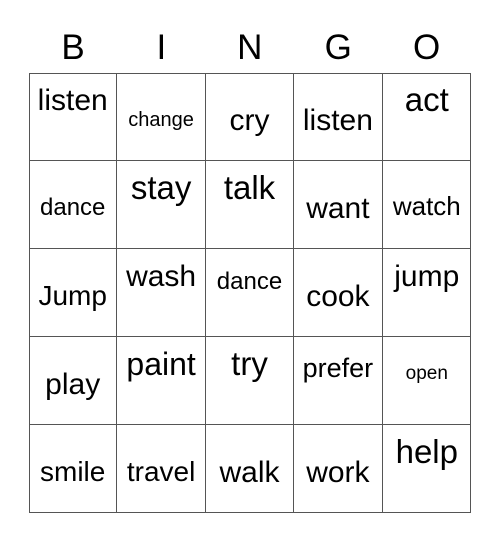 Image resolution: width=500 pixels, height=544 pixels. I want to click on bingo-cell: jump, so click(426, 293).